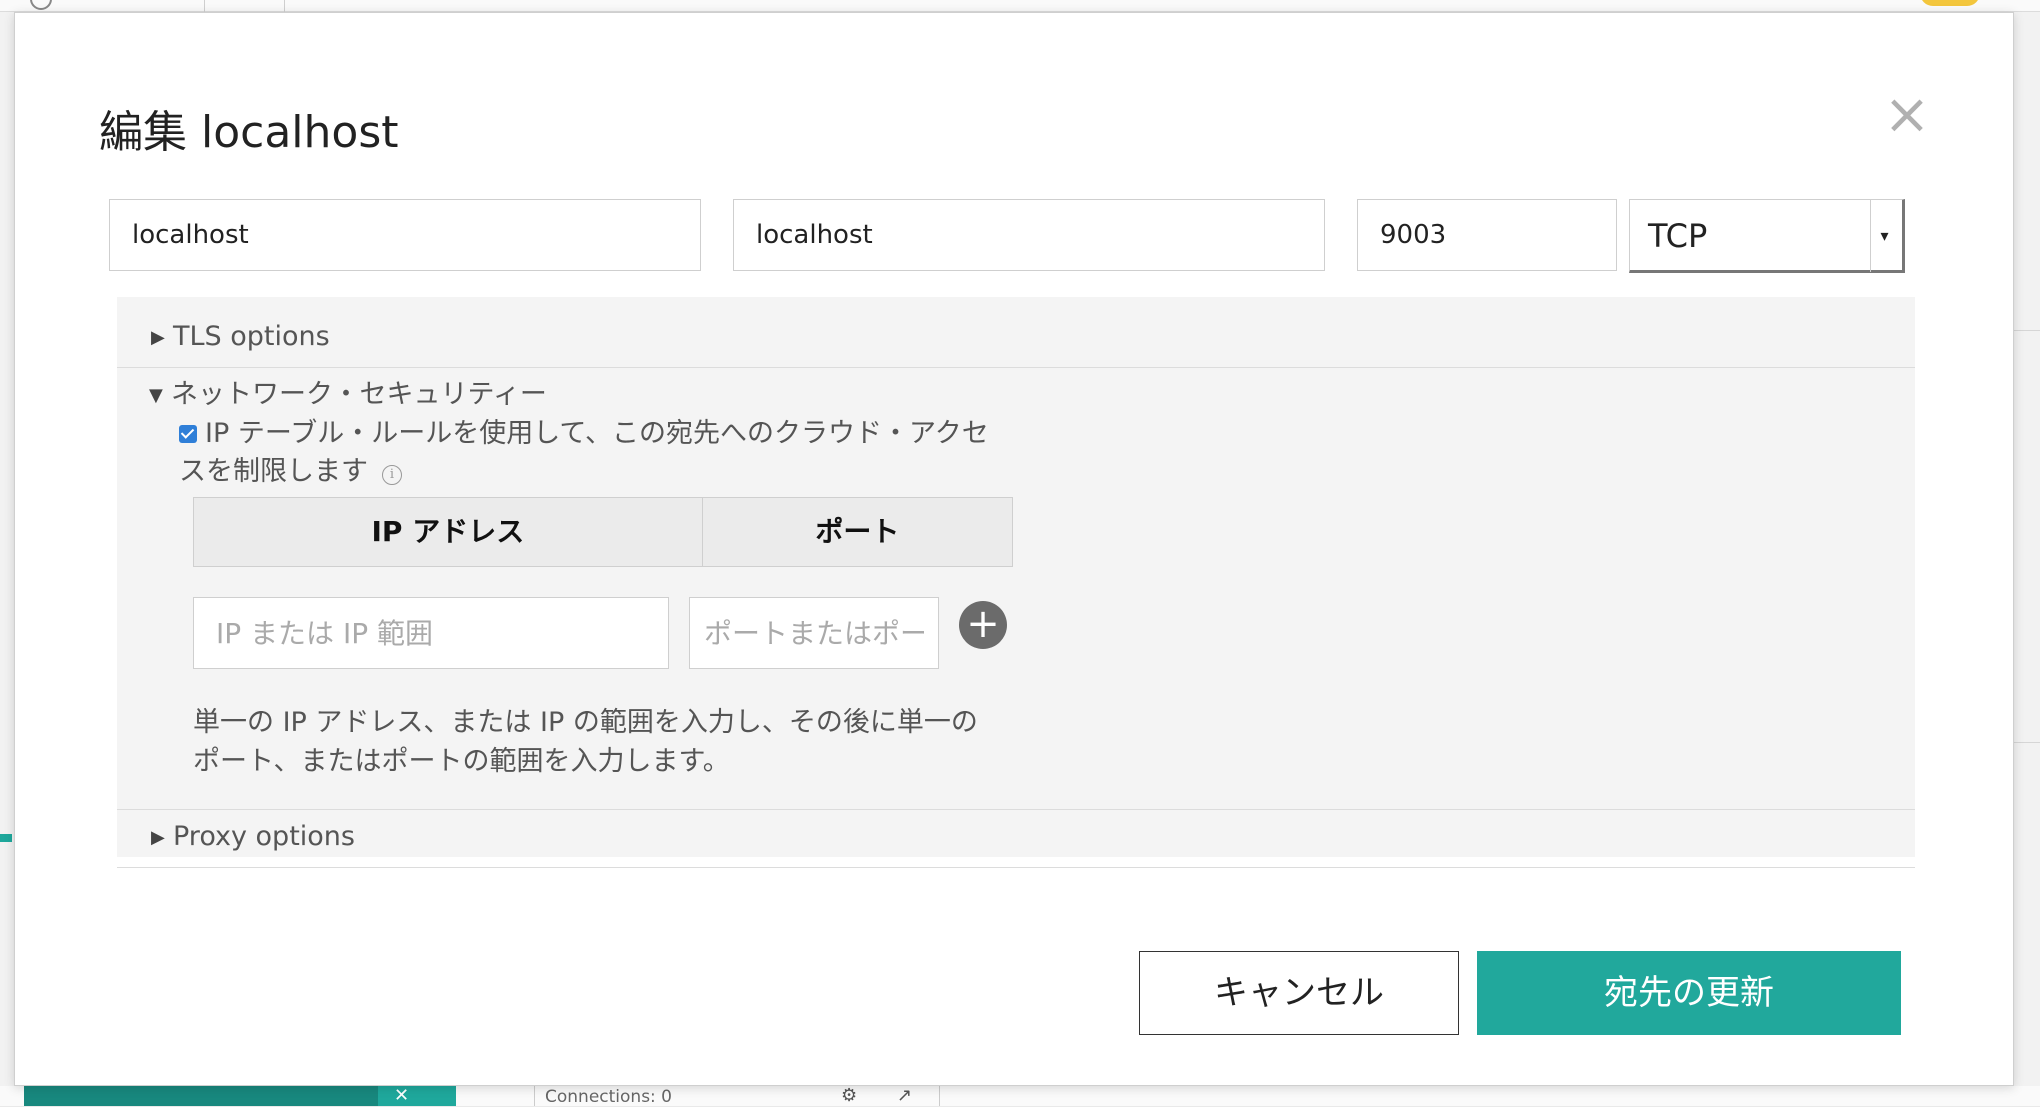 Image resolution: width=2040 pixels, height=1107 pixels. What do you see at coordinates (405, 235) in the screenshot?
I see `destination-name-input` at bounding box center [405, 235].